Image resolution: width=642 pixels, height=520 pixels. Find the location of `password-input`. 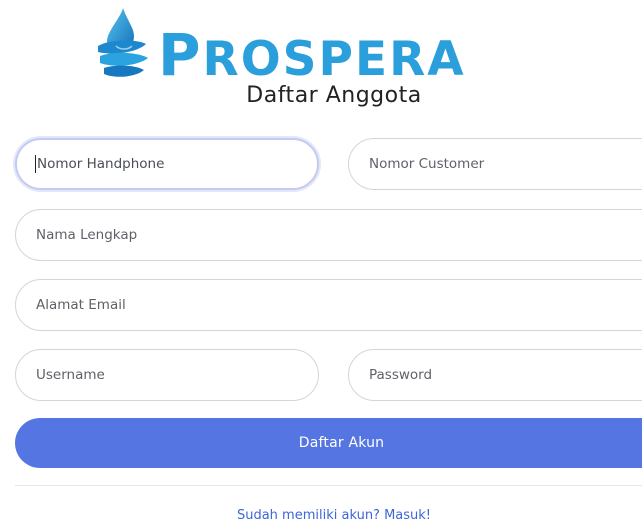

password-input is located at coordinates (495, 375).